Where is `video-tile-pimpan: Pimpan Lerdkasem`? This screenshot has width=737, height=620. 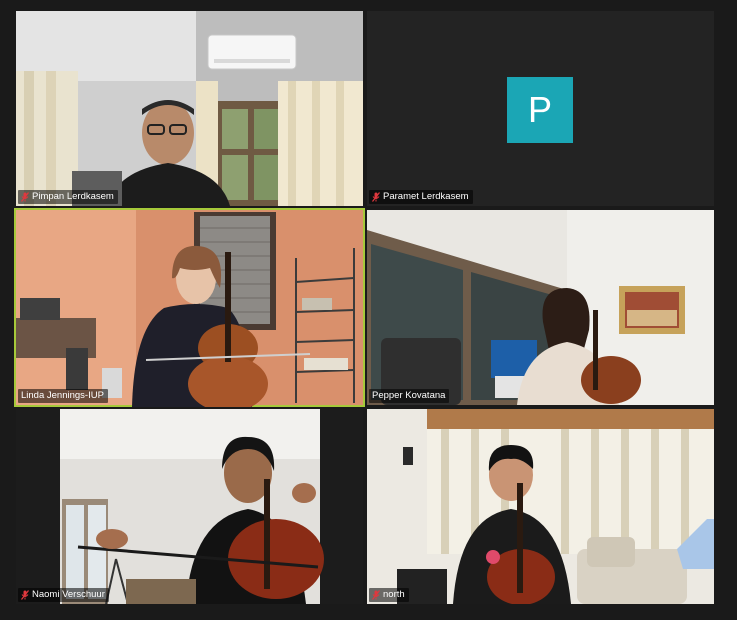
video-tile-pimpan: Pimpan Lerdkasem is located at coordinates (189, 108).